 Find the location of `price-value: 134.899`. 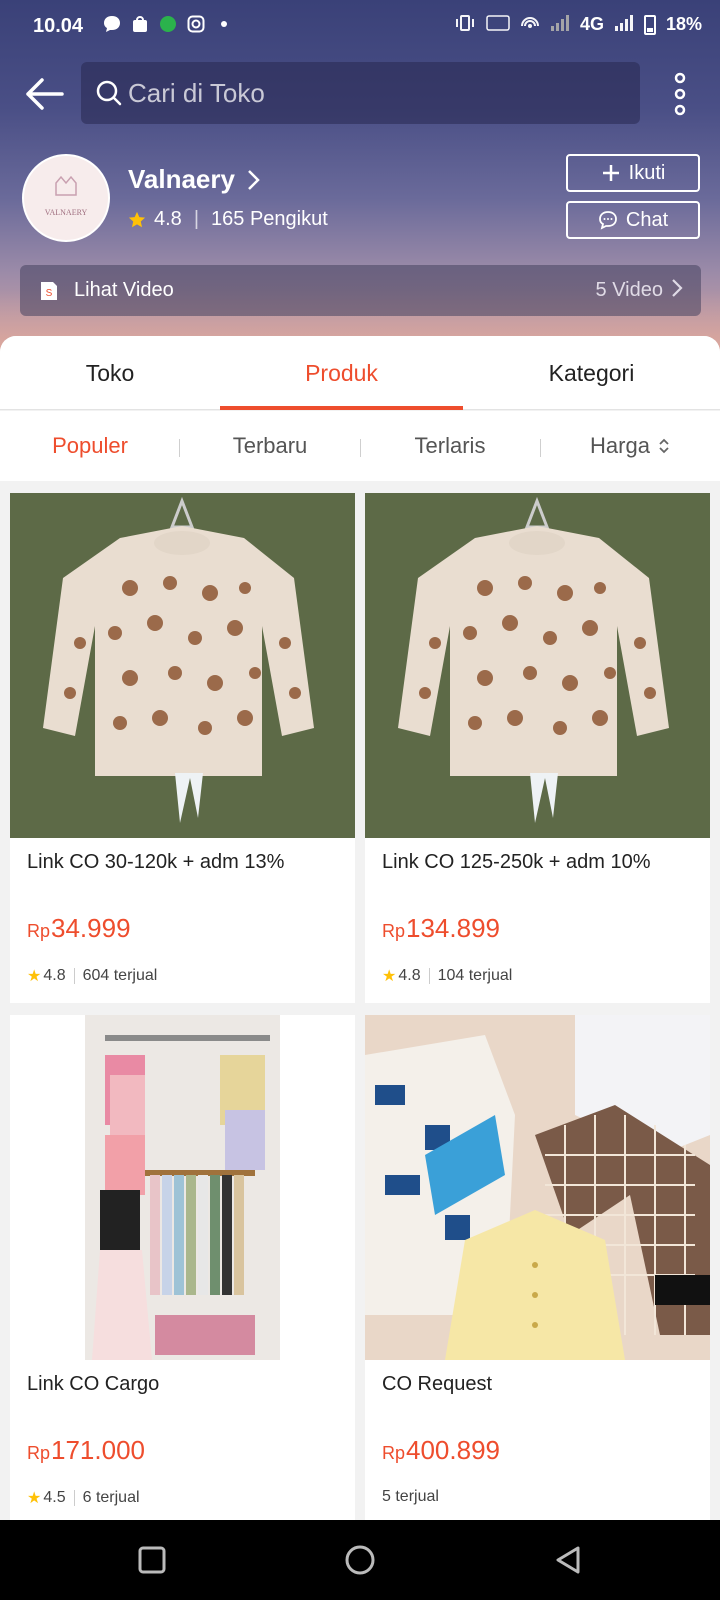

price-value: 134.899 is located at coordinates (453, 928).